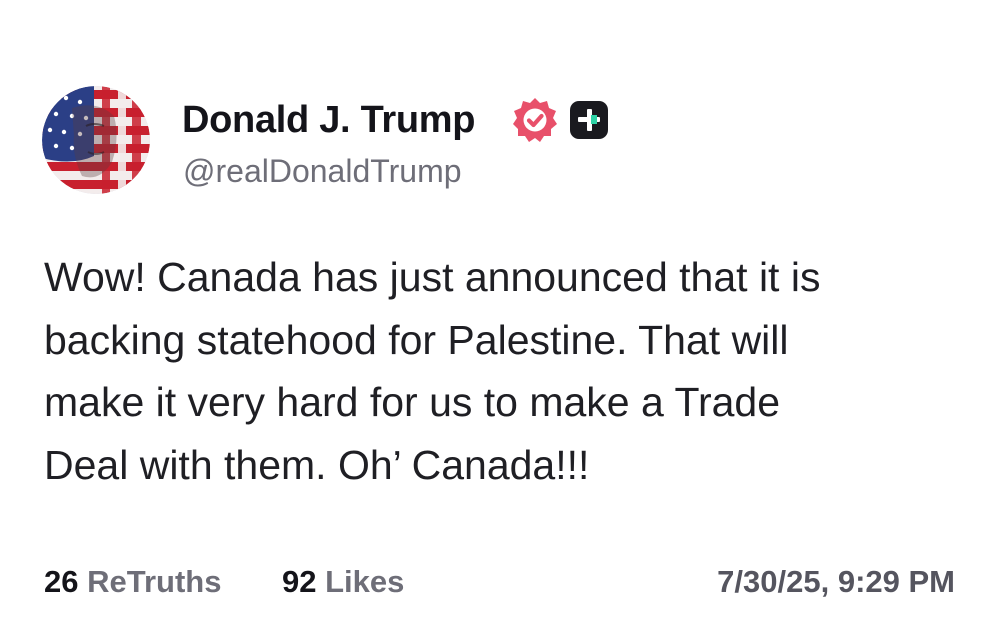 The height and width of the screenshot is (630, 1000). I want to click on post-footer: 26 ReTruths 92 Likes 7/30/25, 9:29 PM, so click(500, 582).